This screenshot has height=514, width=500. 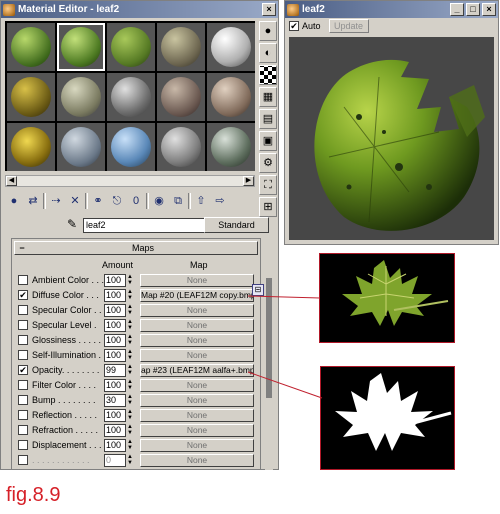 I want to click on maximize-icon: □, so click(x=473, y=9).